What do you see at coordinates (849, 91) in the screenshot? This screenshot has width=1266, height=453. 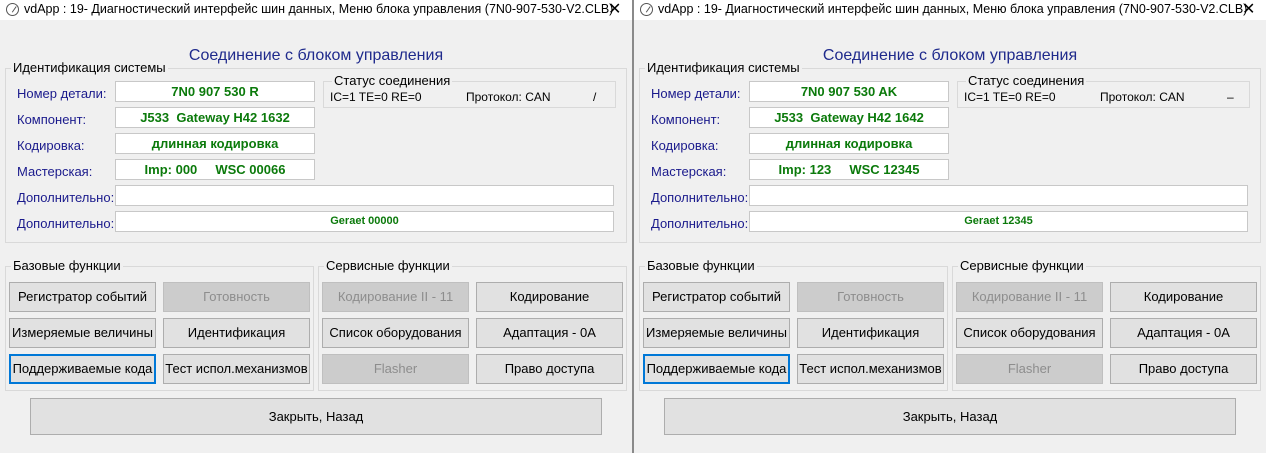 I see `part-number-field: 7N0 907 530 AK` at bounding box center [849, 91].